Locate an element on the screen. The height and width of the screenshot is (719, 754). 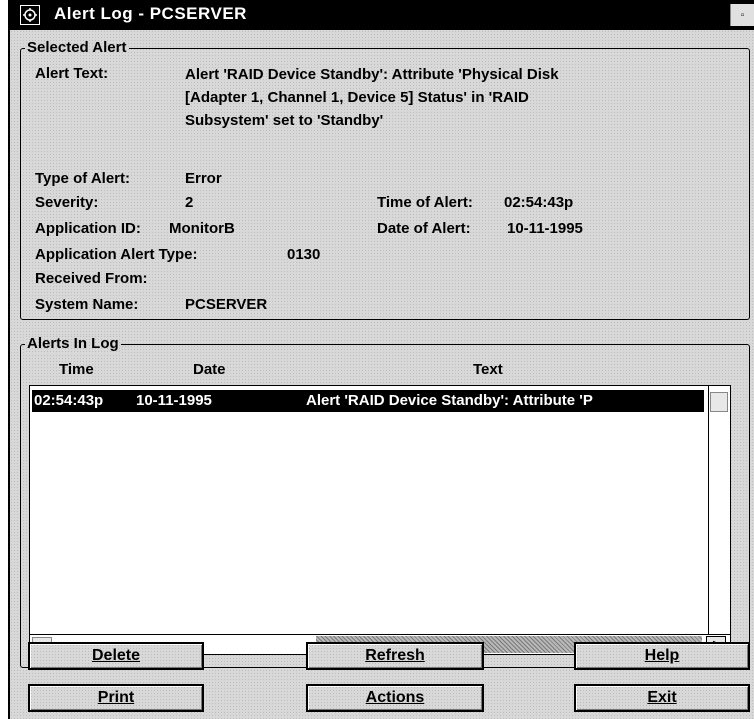
exit-button-label: Exit is located at coordinates (662, 697).